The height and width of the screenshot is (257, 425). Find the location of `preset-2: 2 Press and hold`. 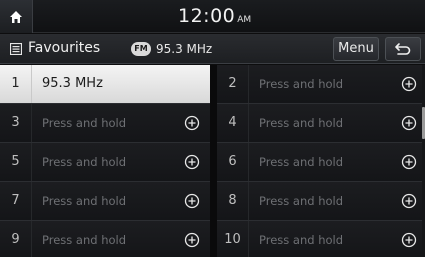

preset-2: 2 Press and hold is located at coordinates (321, 84).